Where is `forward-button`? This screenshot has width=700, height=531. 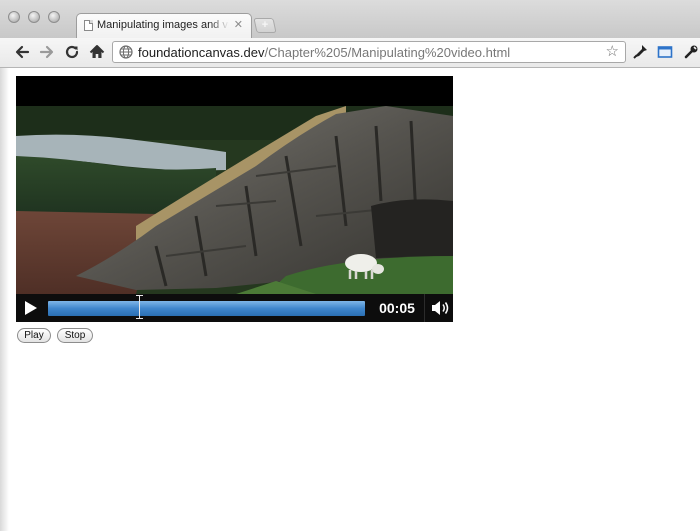
forward-button is located at coordinates (47, 52).